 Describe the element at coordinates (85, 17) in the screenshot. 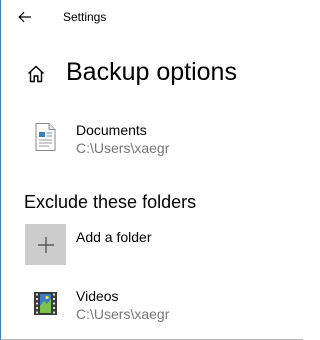

I see `window-title: Settings` at that location.